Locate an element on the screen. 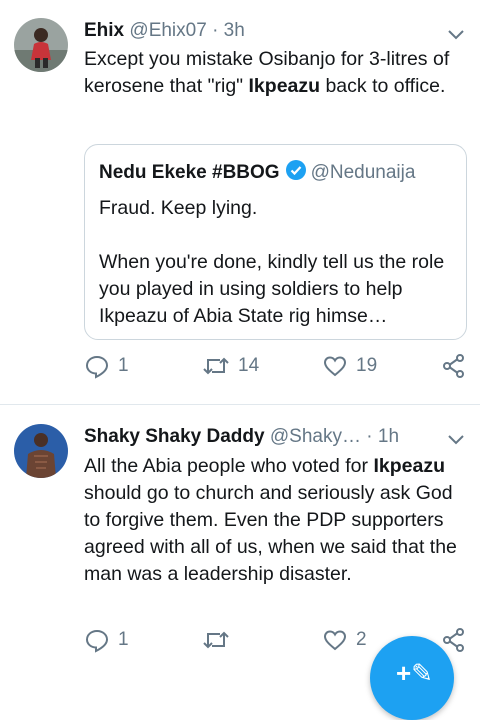  text-part: back to office. is located at coordinates (383, 86).